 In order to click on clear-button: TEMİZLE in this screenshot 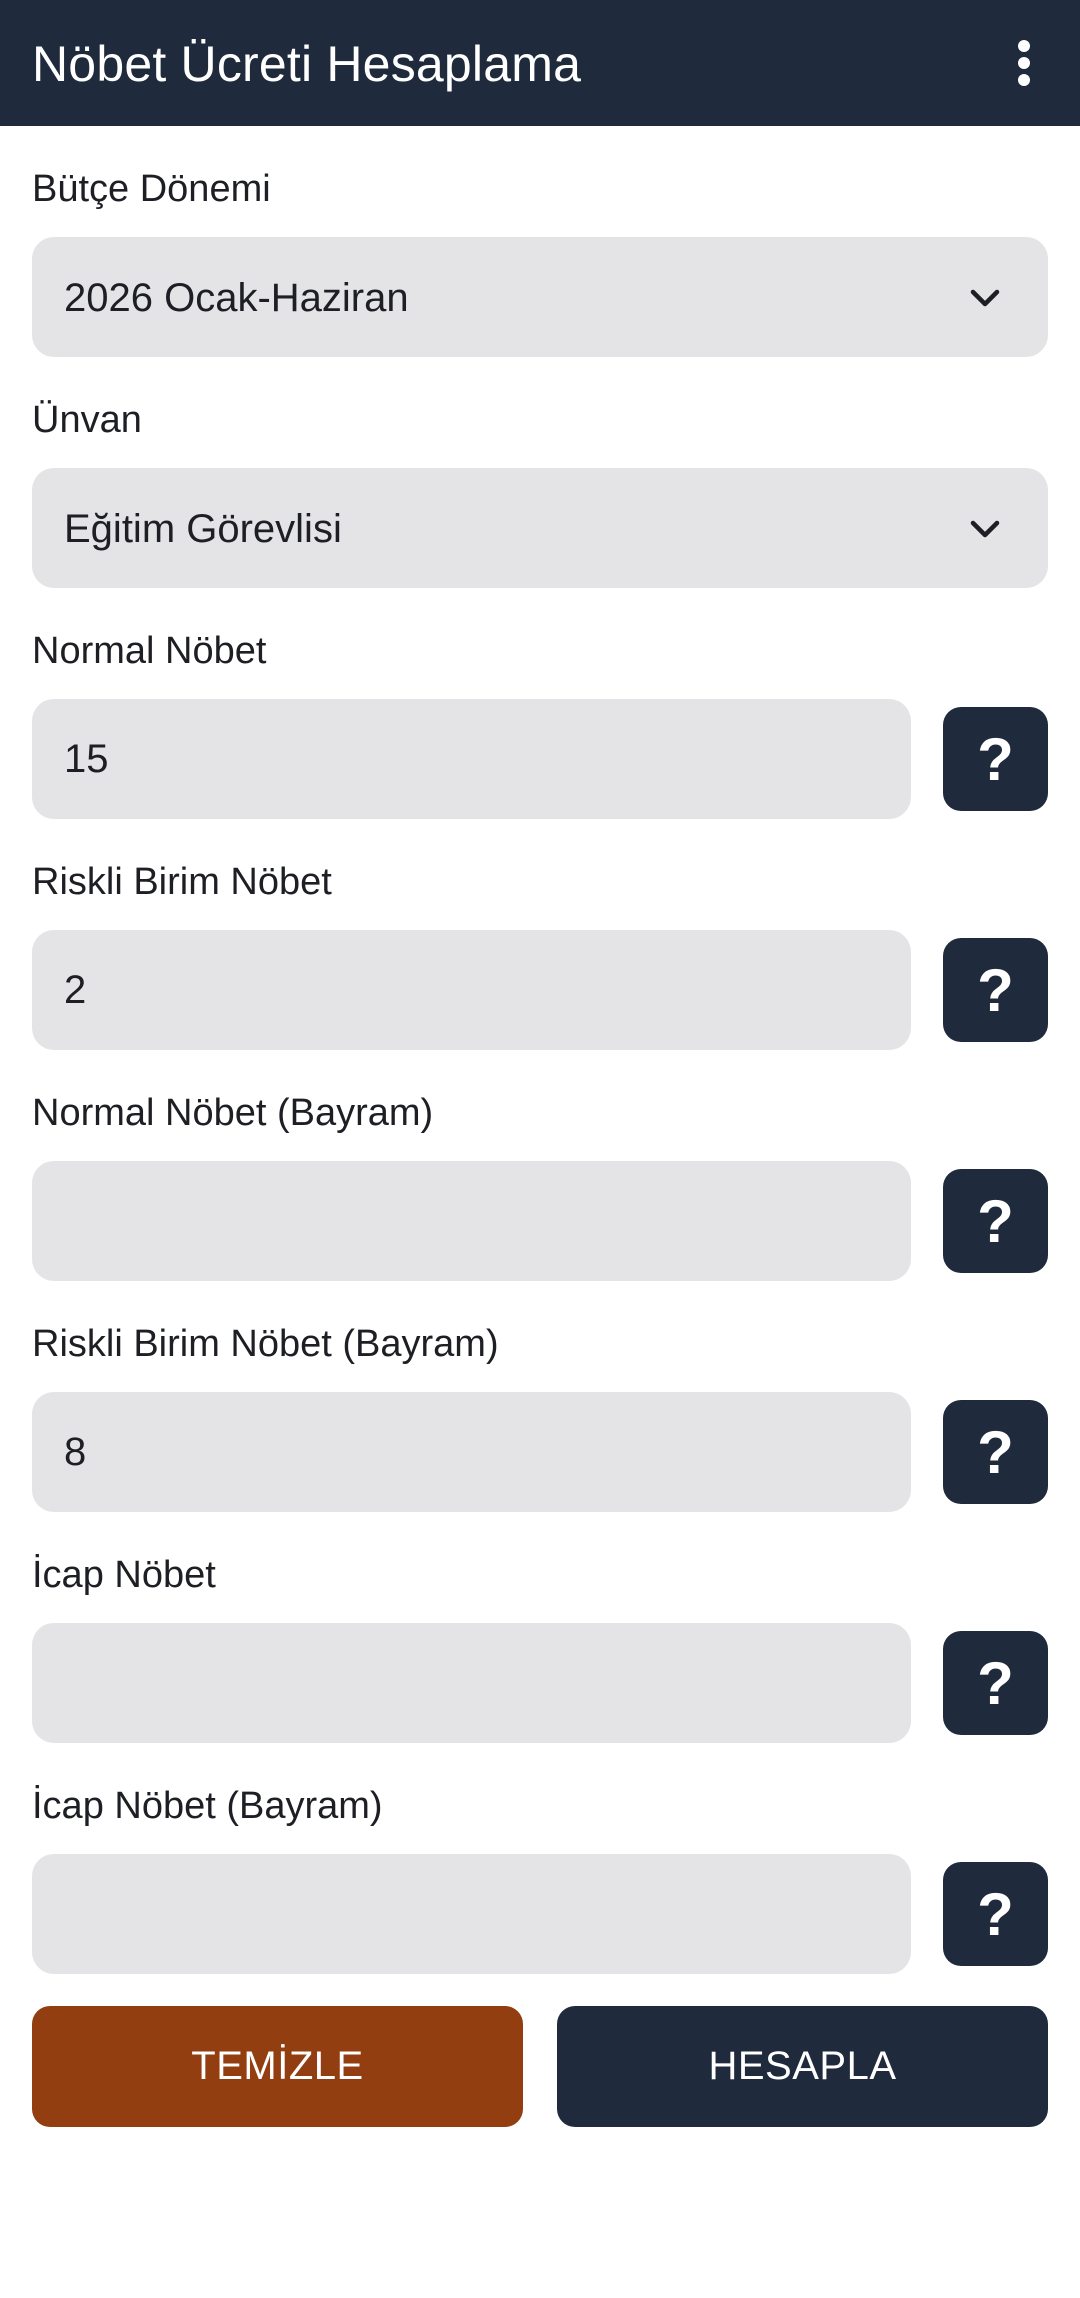, I will do `click(277, 2066)`.